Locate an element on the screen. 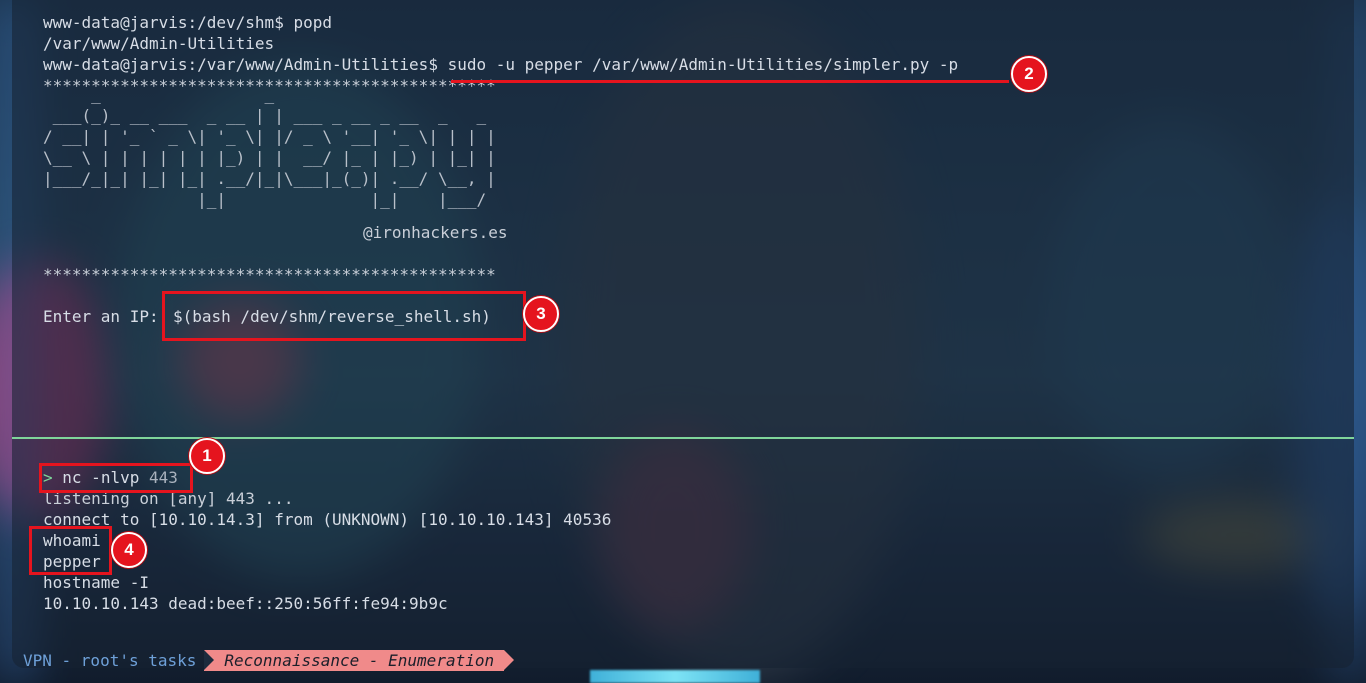  active-window-tab: Reconnaissance - Enumeration is located at coordinates (359, 660).